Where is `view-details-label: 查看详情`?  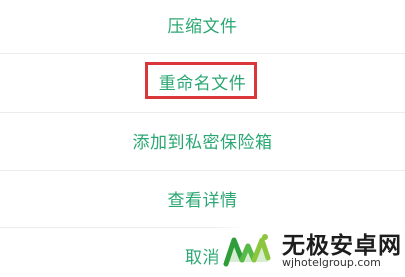
view-details-label: 查看详情 is located at coordinates (202, 201).